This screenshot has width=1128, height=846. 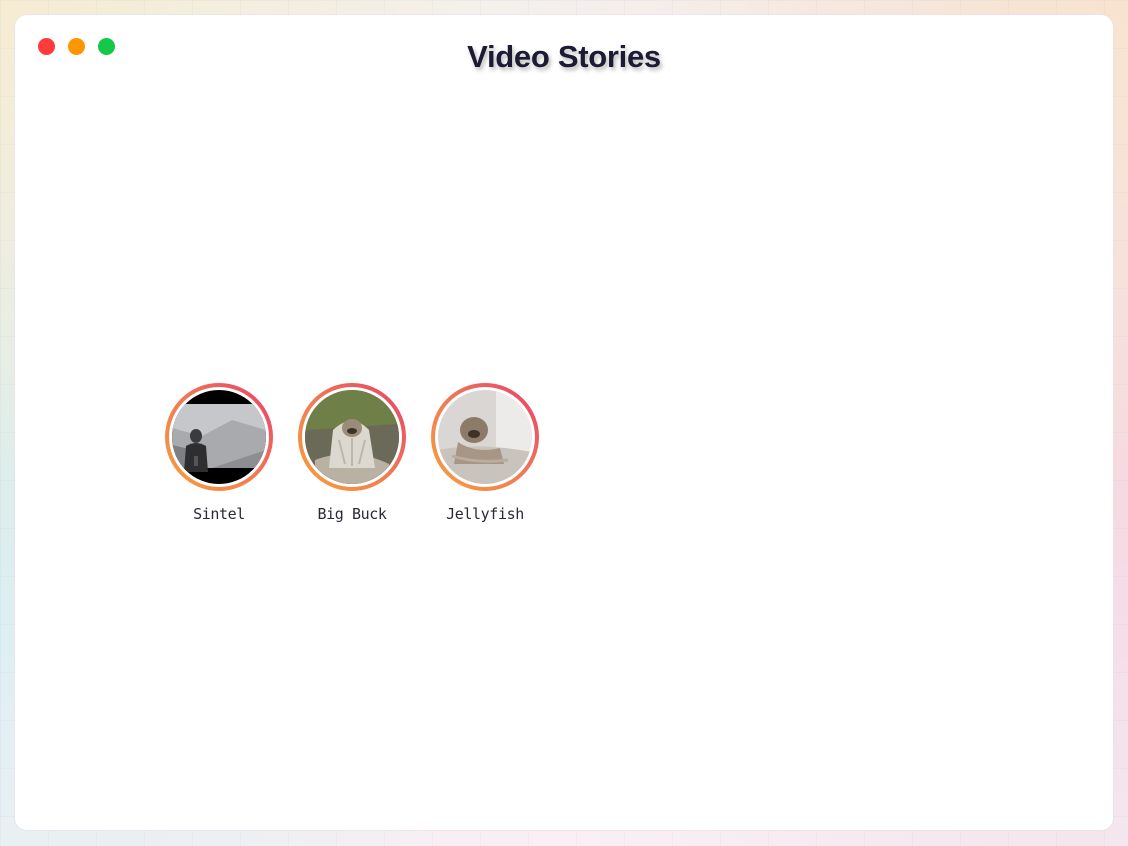 What do you see at coordinates (485, 514) in the screenshot?
I see `story-label: Jellyfish` at bounding box center [485, 514].